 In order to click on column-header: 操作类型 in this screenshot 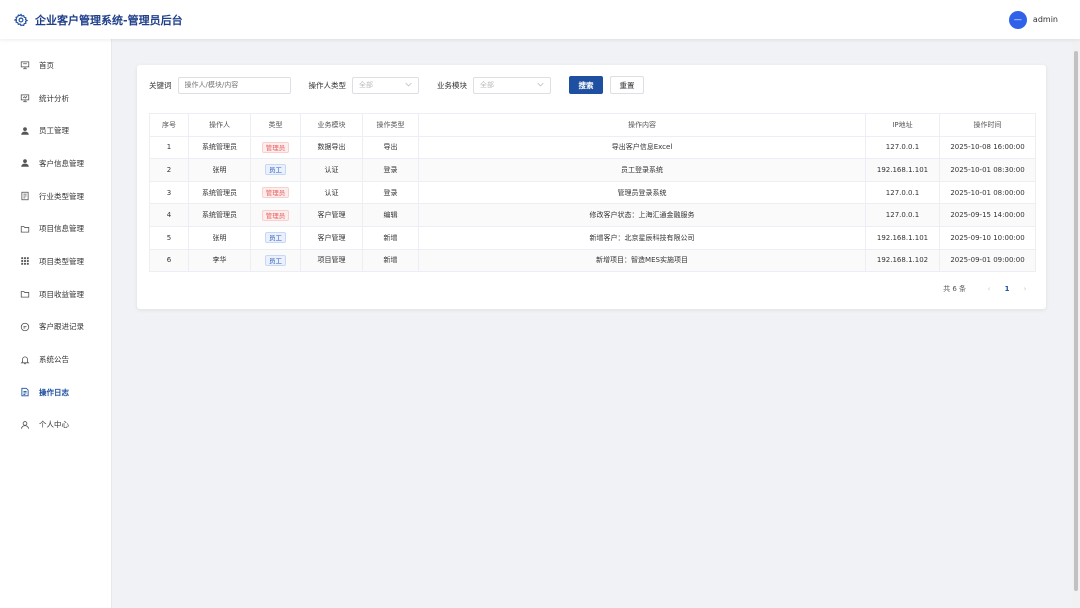, I will do `click(390, 125)`.